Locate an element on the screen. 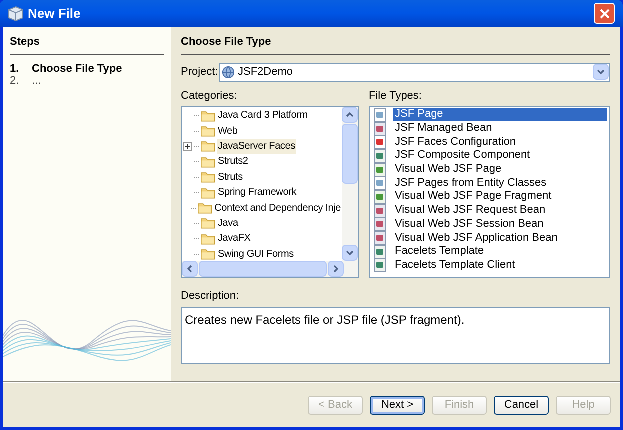  expand-icon is located at coordinates (187, 146).